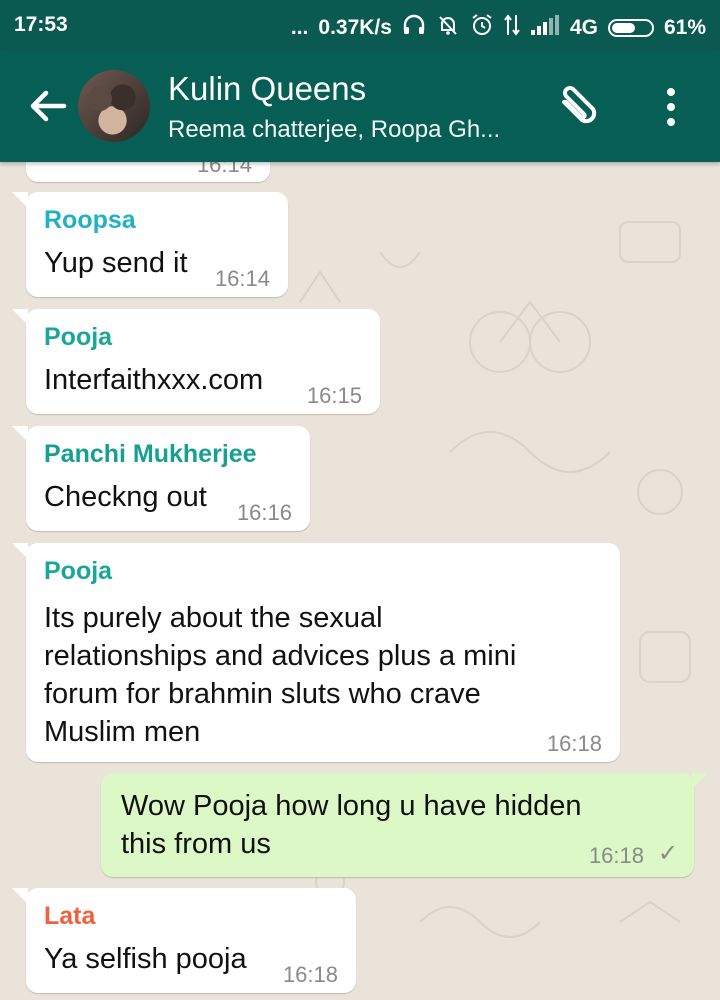 This screenshot has height=1000, width=720. Describe the element at coordinates (482, 27) in the screenshot. I see `alarm-icon` at that location.